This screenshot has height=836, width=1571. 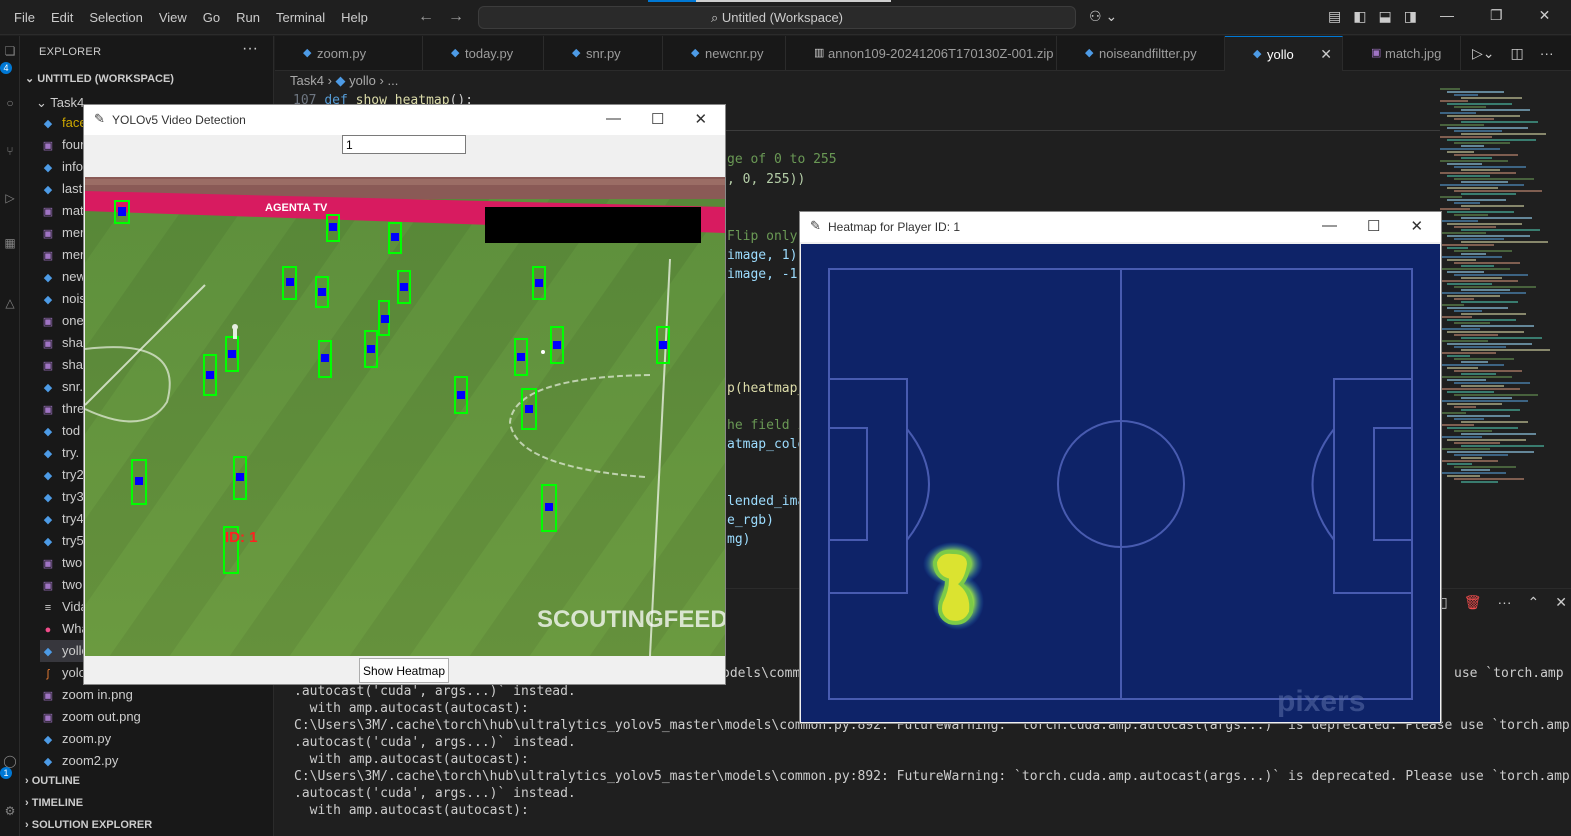 I want to click on account-badge: 1, so click(x=6, y=773).